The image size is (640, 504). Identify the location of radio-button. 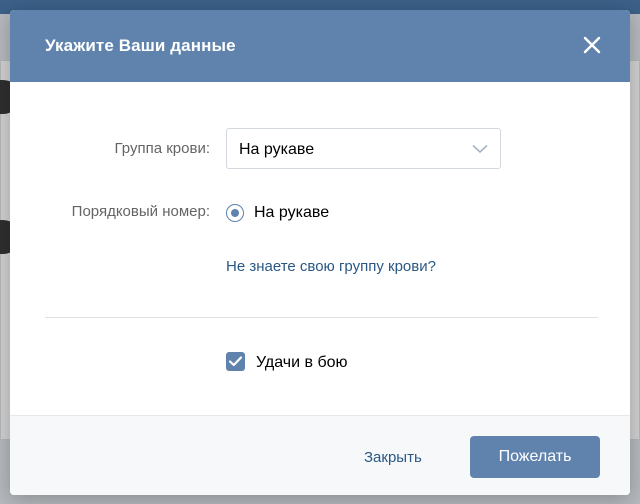
(235, 213).